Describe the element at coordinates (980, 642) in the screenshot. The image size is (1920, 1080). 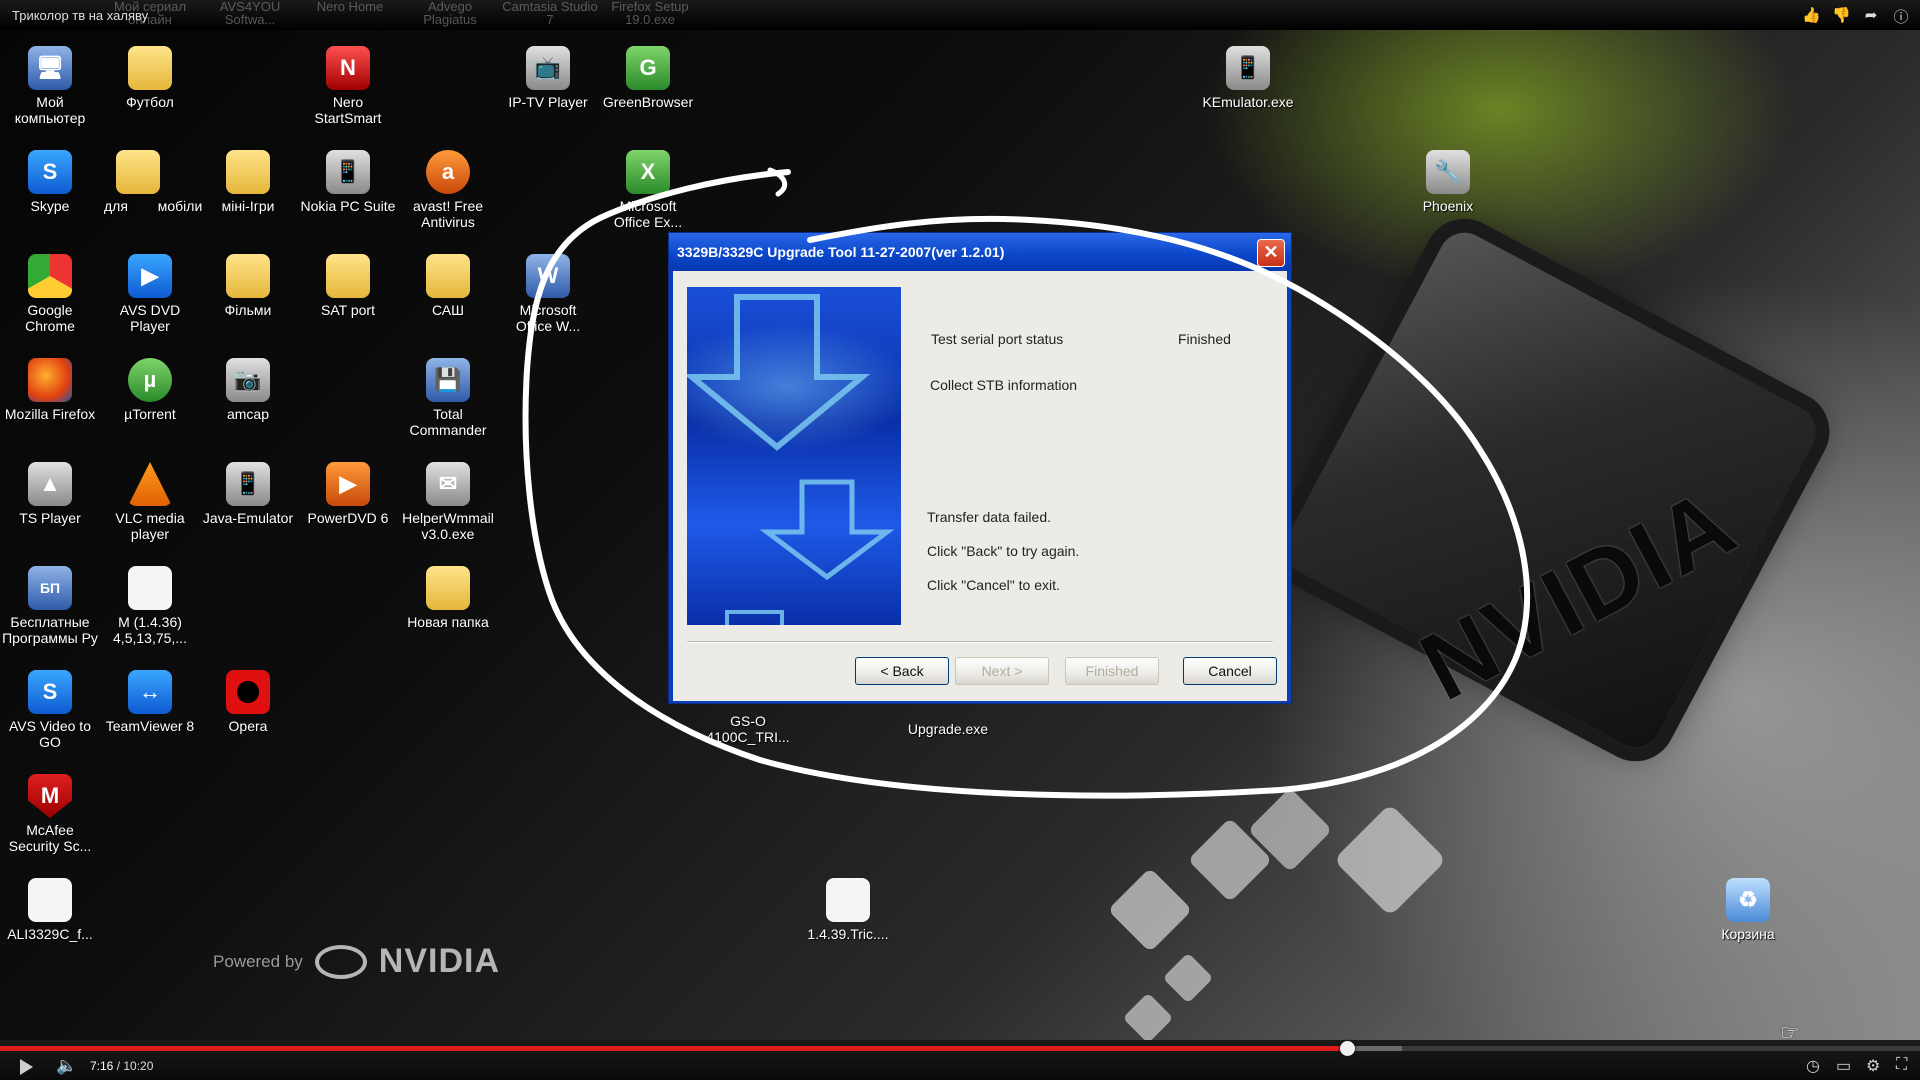
I see `dialog-separator` at that location.